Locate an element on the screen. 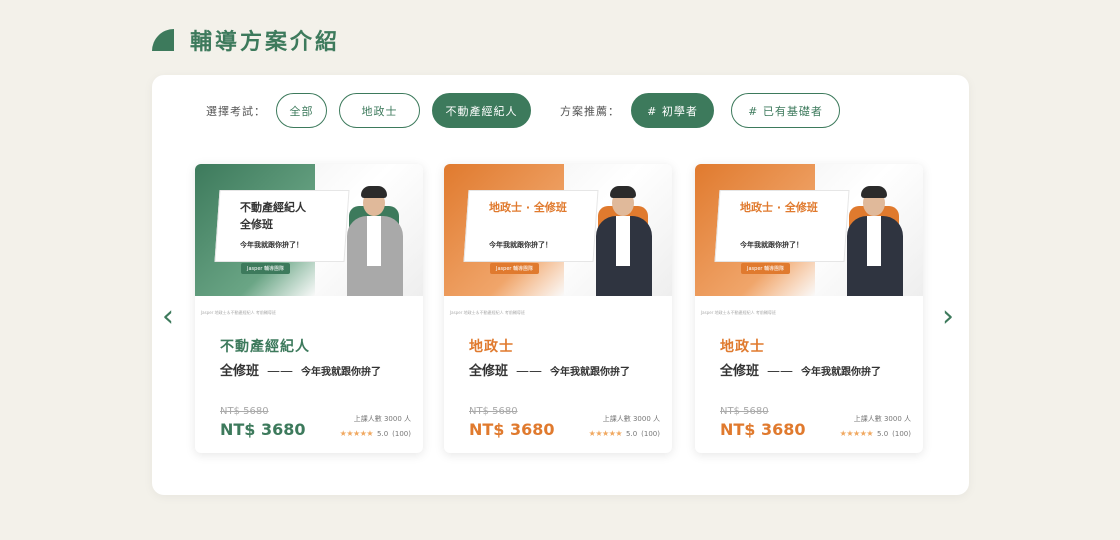  card-banner-image: 不動產經紀人 全修班 今年我就跟你拚了！ Jasper 輔導團隊 is located at coordinates (309, 230).